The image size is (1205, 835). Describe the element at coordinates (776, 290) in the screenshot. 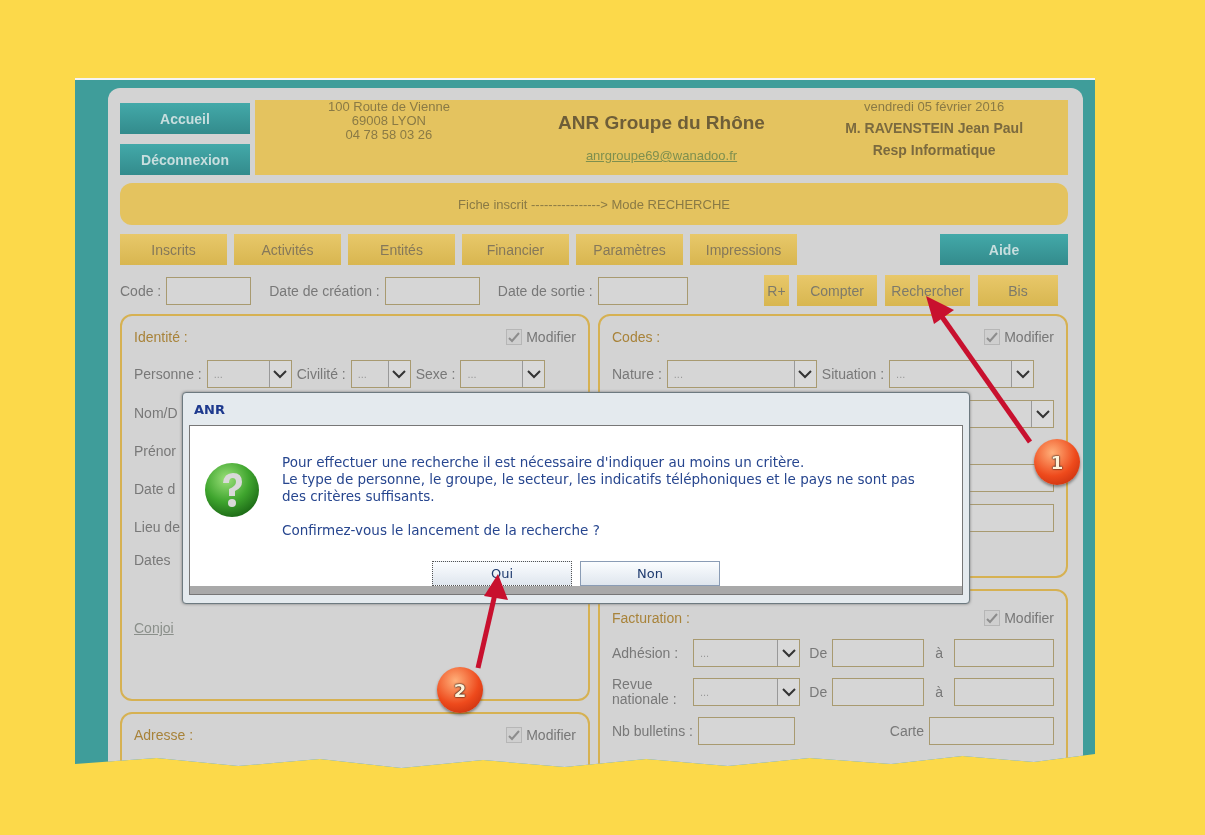

I see `action-button: R+` at that location.